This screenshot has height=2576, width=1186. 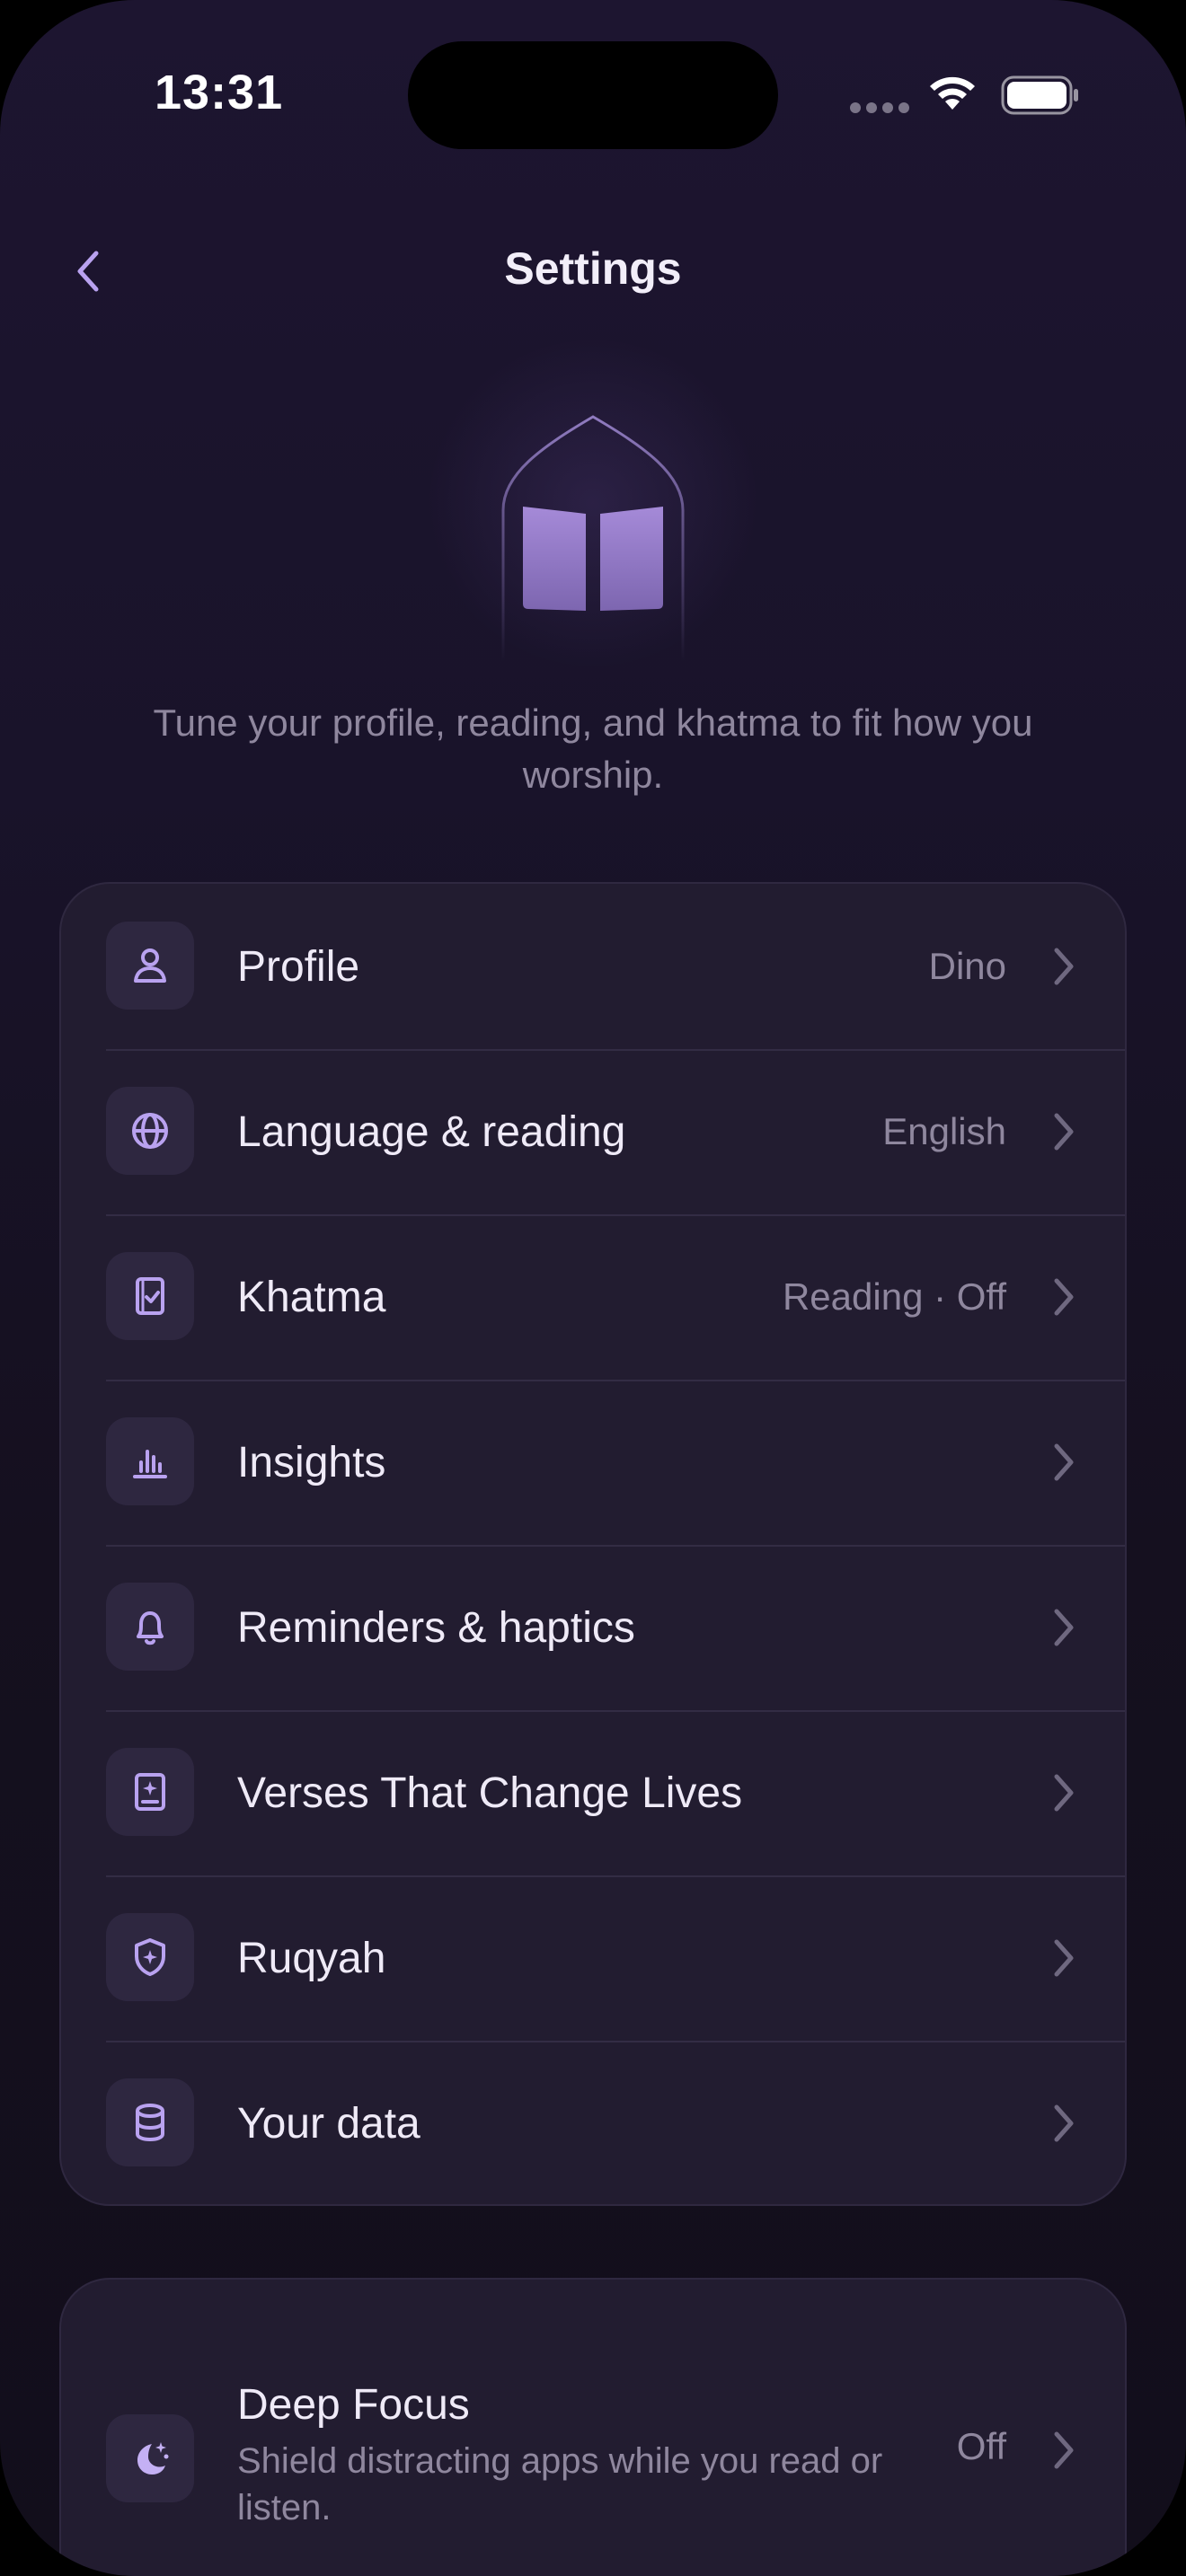 I want to click on person-icon, so click(x=150, y=966).